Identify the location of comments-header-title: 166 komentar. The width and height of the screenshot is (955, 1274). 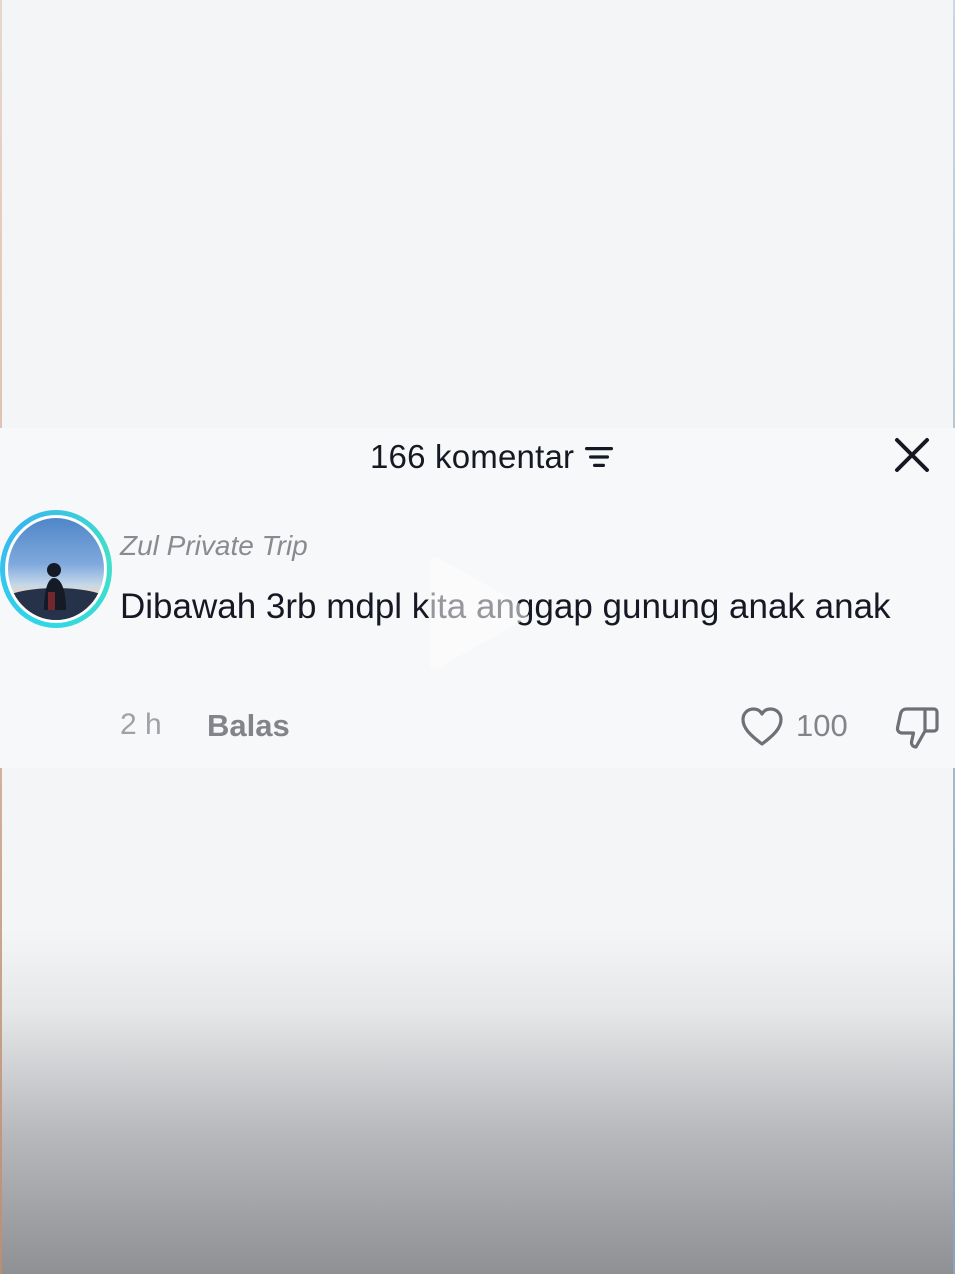
(492, 457).